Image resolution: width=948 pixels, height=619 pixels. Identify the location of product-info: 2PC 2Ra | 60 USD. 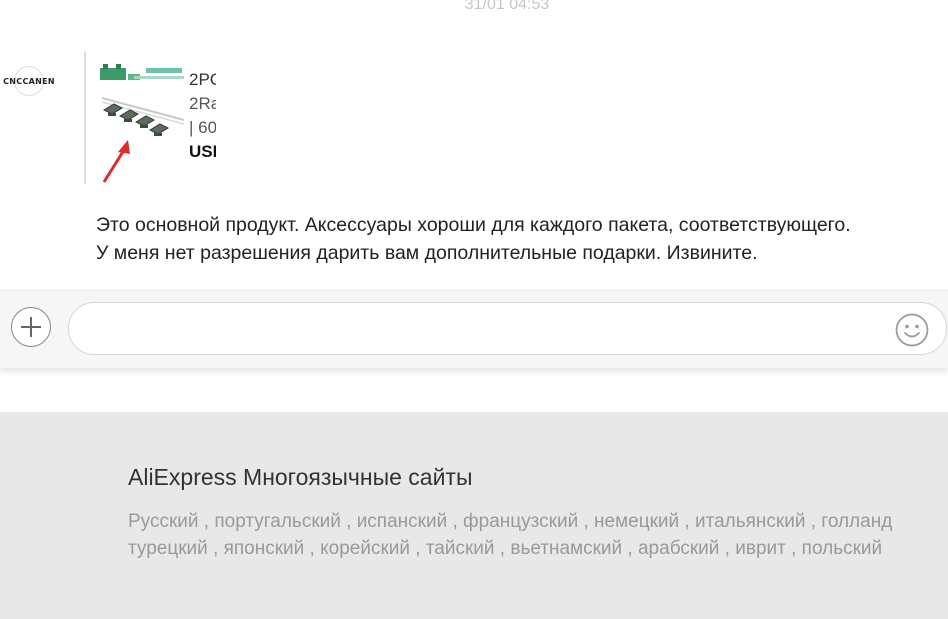
(202, 116).